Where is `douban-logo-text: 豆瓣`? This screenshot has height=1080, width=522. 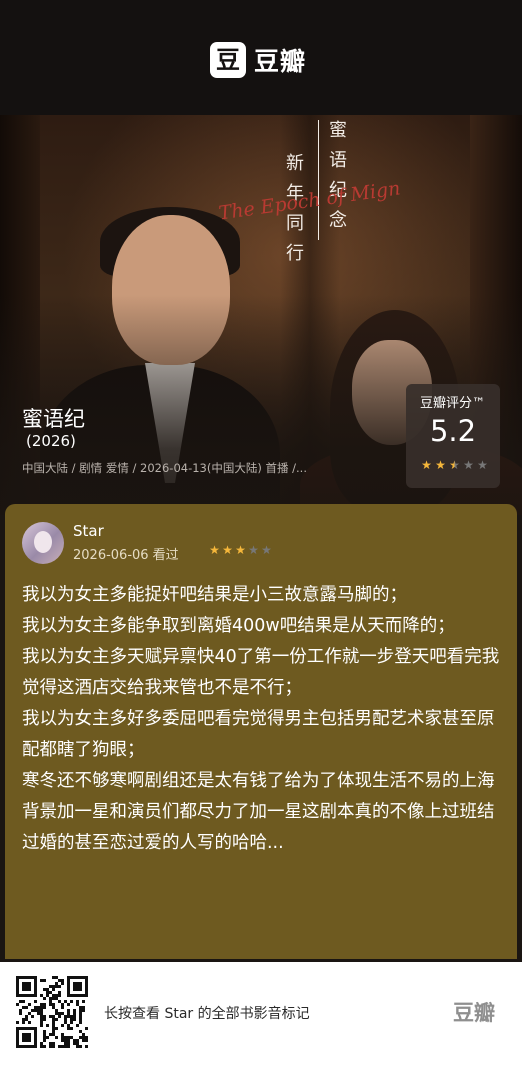
douban-logo-text: 豆瓣 is located at coordinates (280, 61).